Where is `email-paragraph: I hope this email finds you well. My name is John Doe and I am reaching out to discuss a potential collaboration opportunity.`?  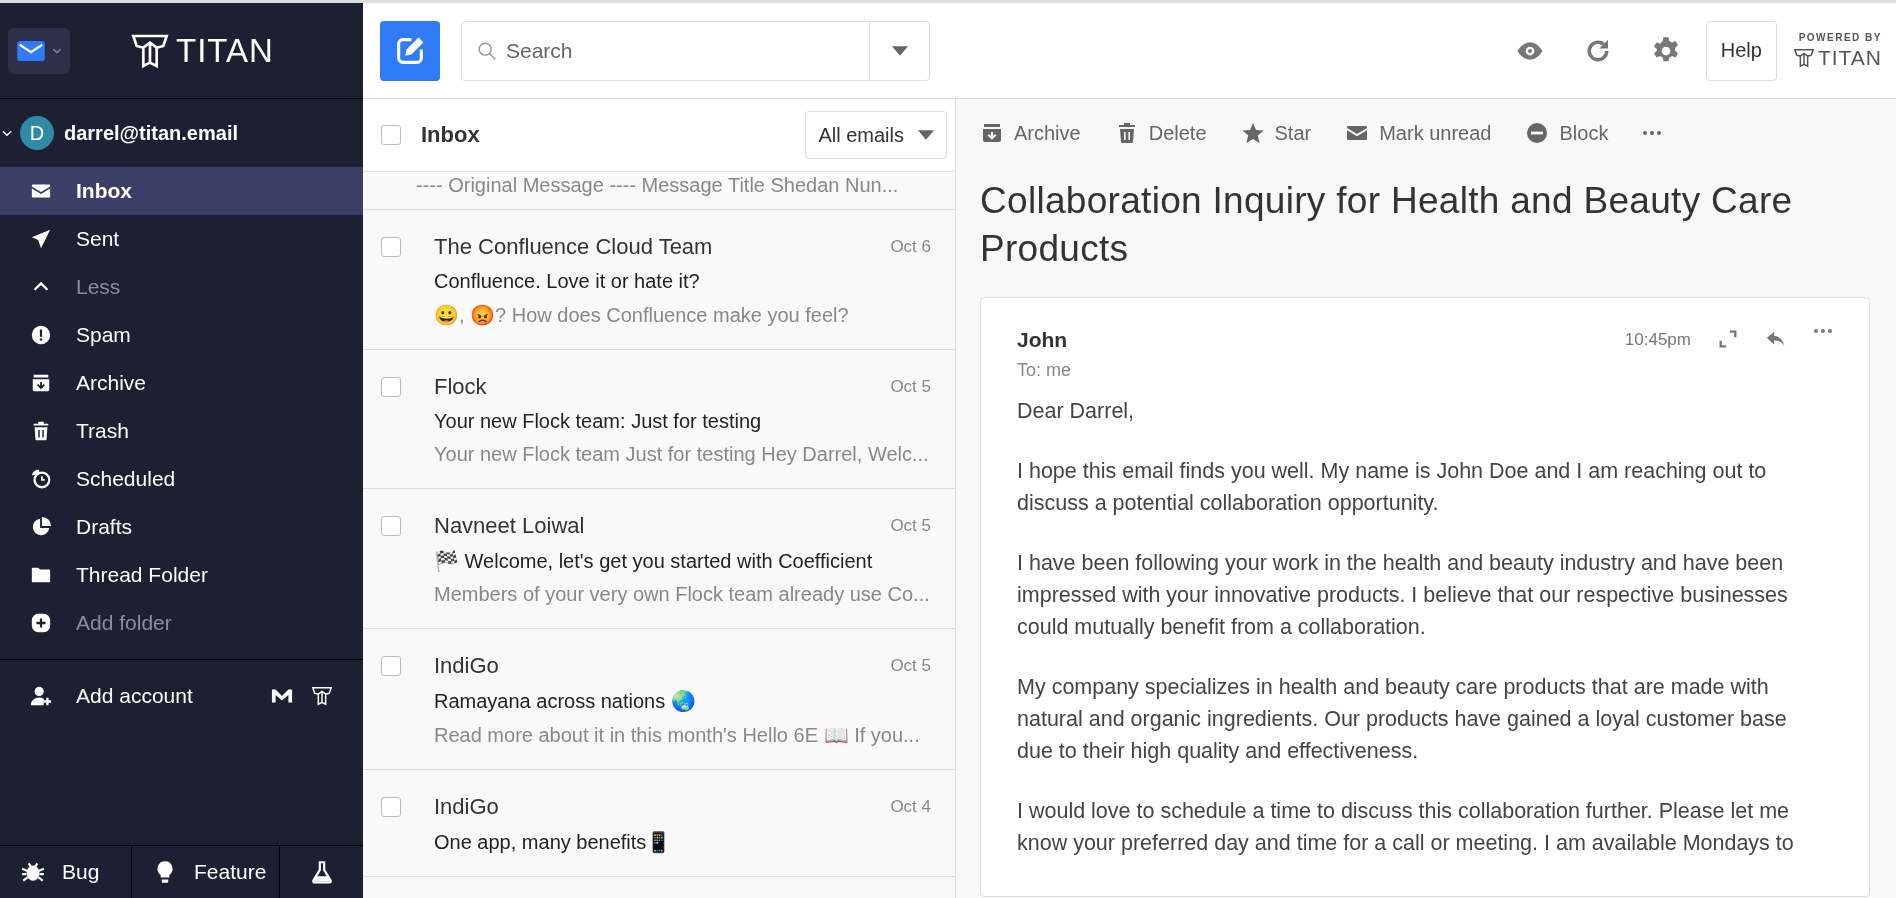
email-paragraph: I hope this email finds you well. My name is John Doe and I am reaching out to discuss a potential collaboration opportunity. is located at coordinates (1392, 488).